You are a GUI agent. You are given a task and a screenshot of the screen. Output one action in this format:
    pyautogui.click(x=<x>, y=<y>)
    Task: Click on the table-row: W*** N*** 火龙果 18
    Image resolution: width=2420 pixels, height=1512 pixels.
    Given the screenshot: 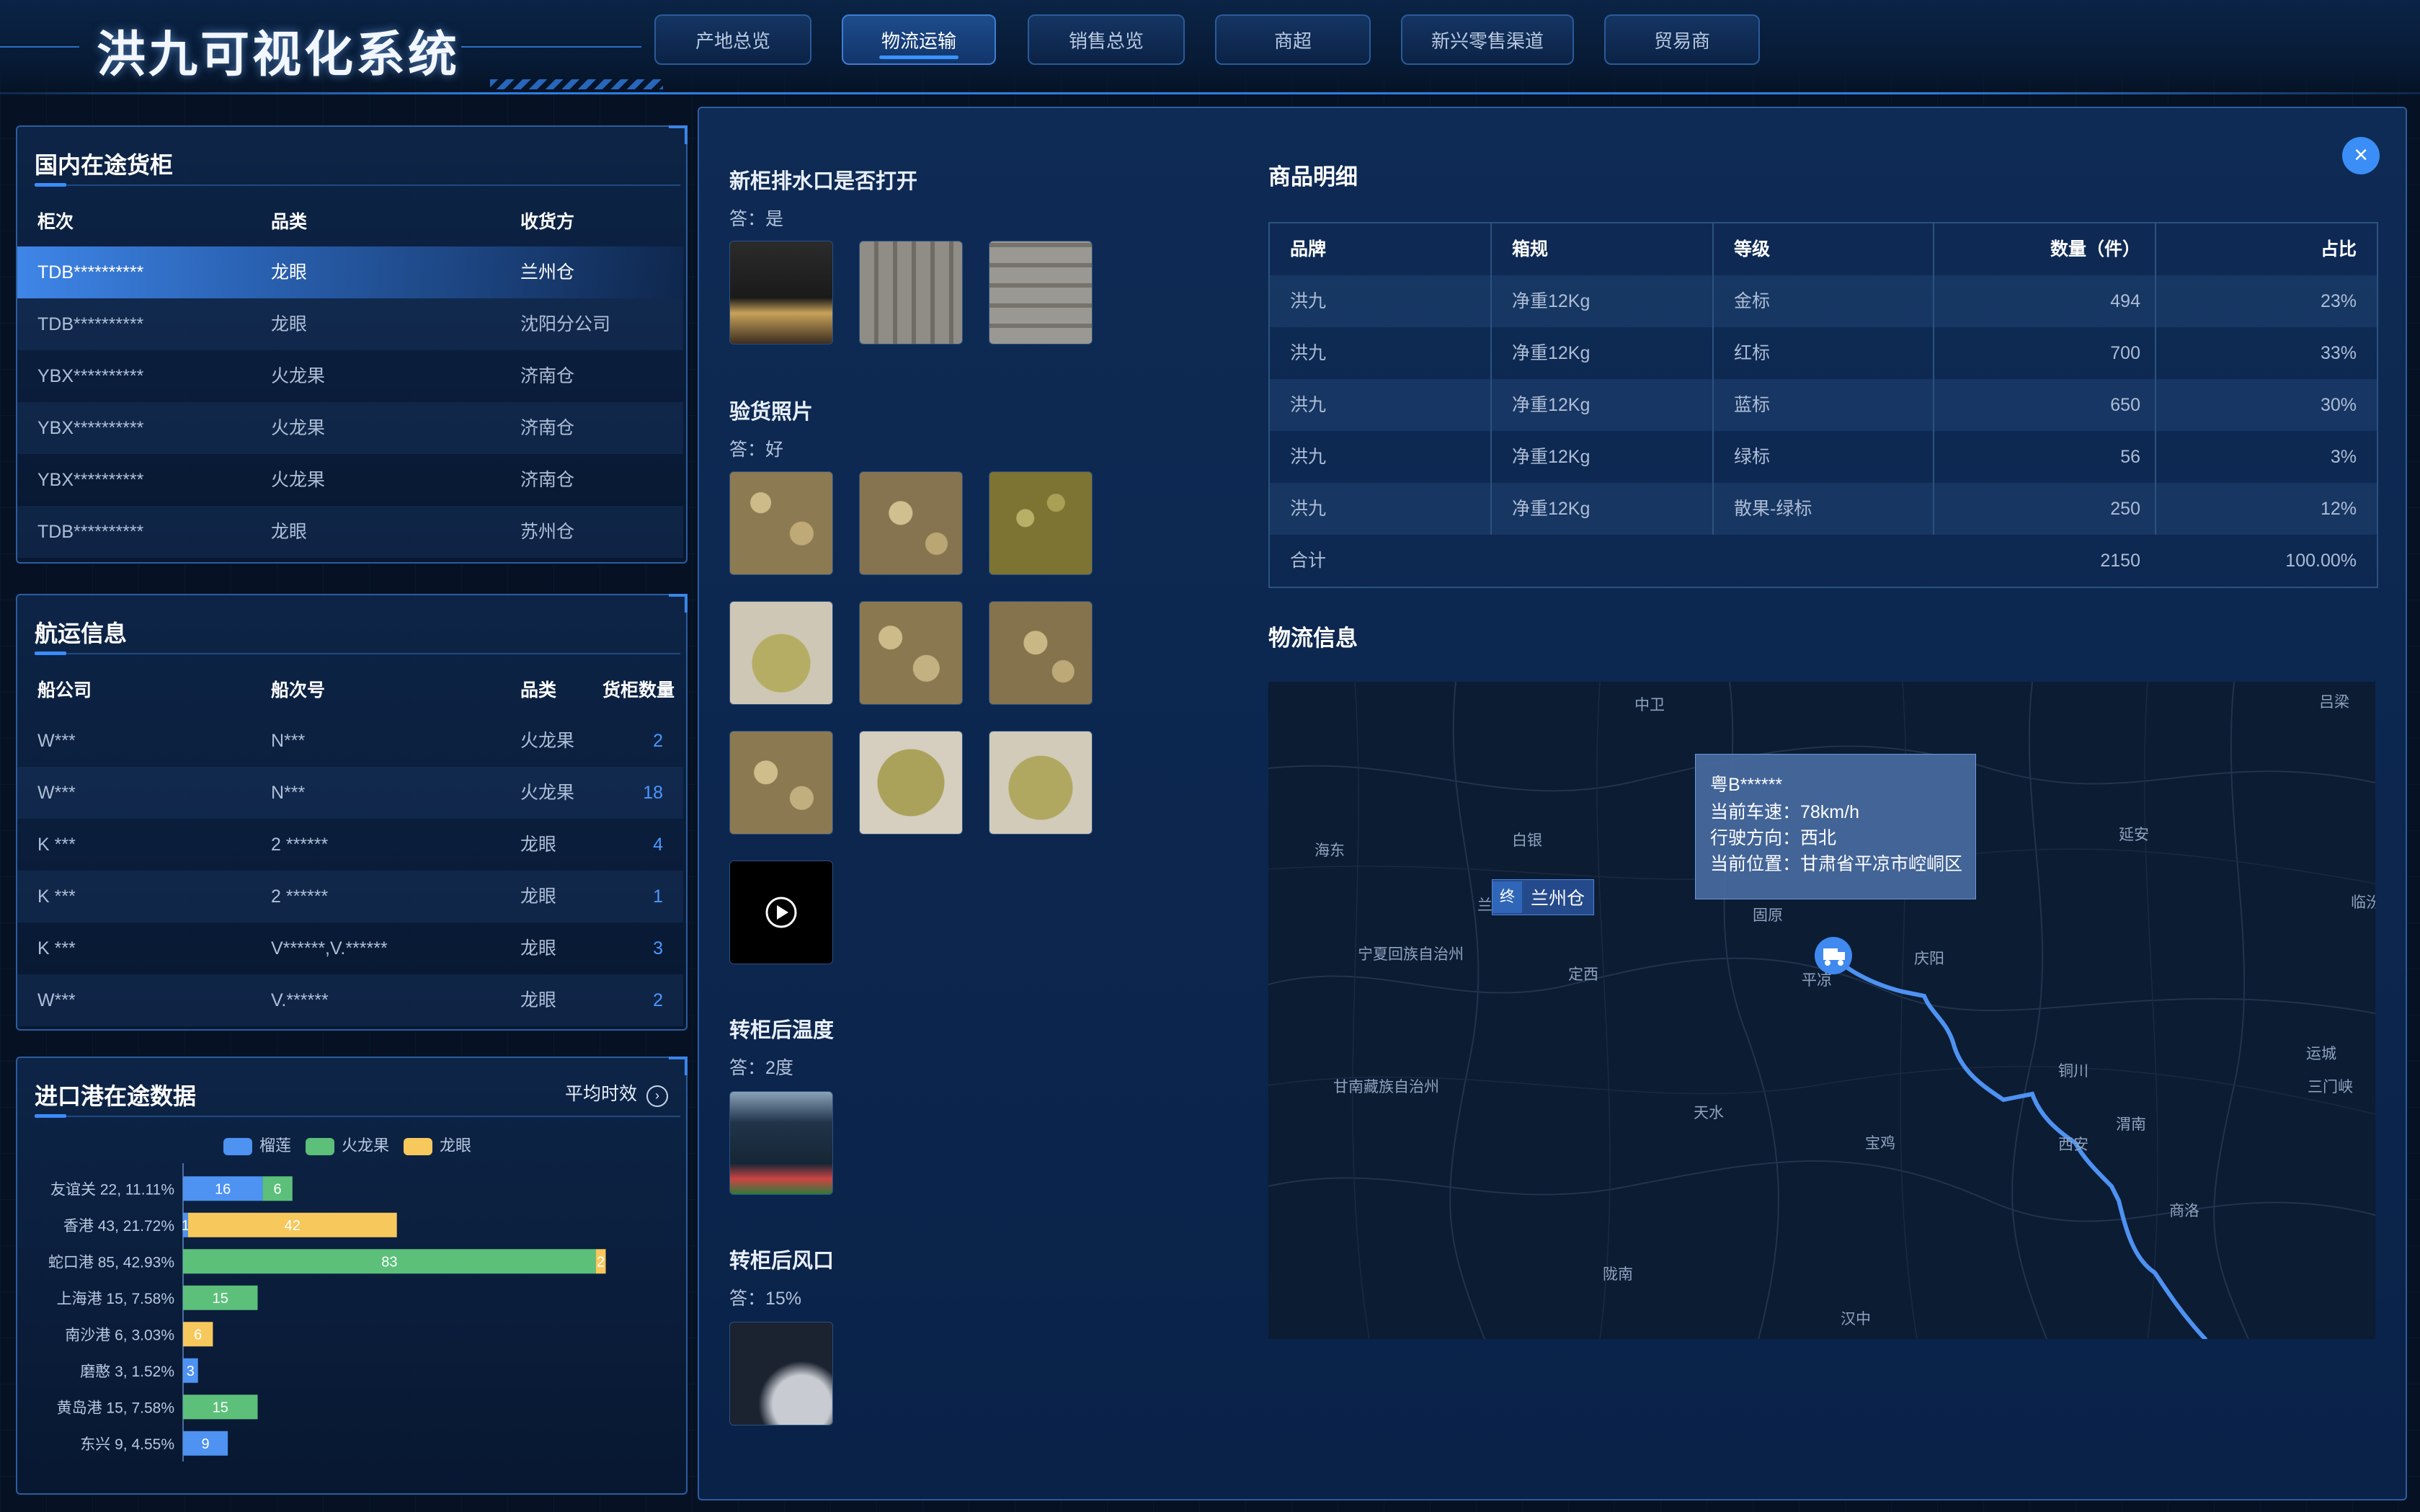 What is the action you would take?
    pyautogui.click(x=350, y=793)
    